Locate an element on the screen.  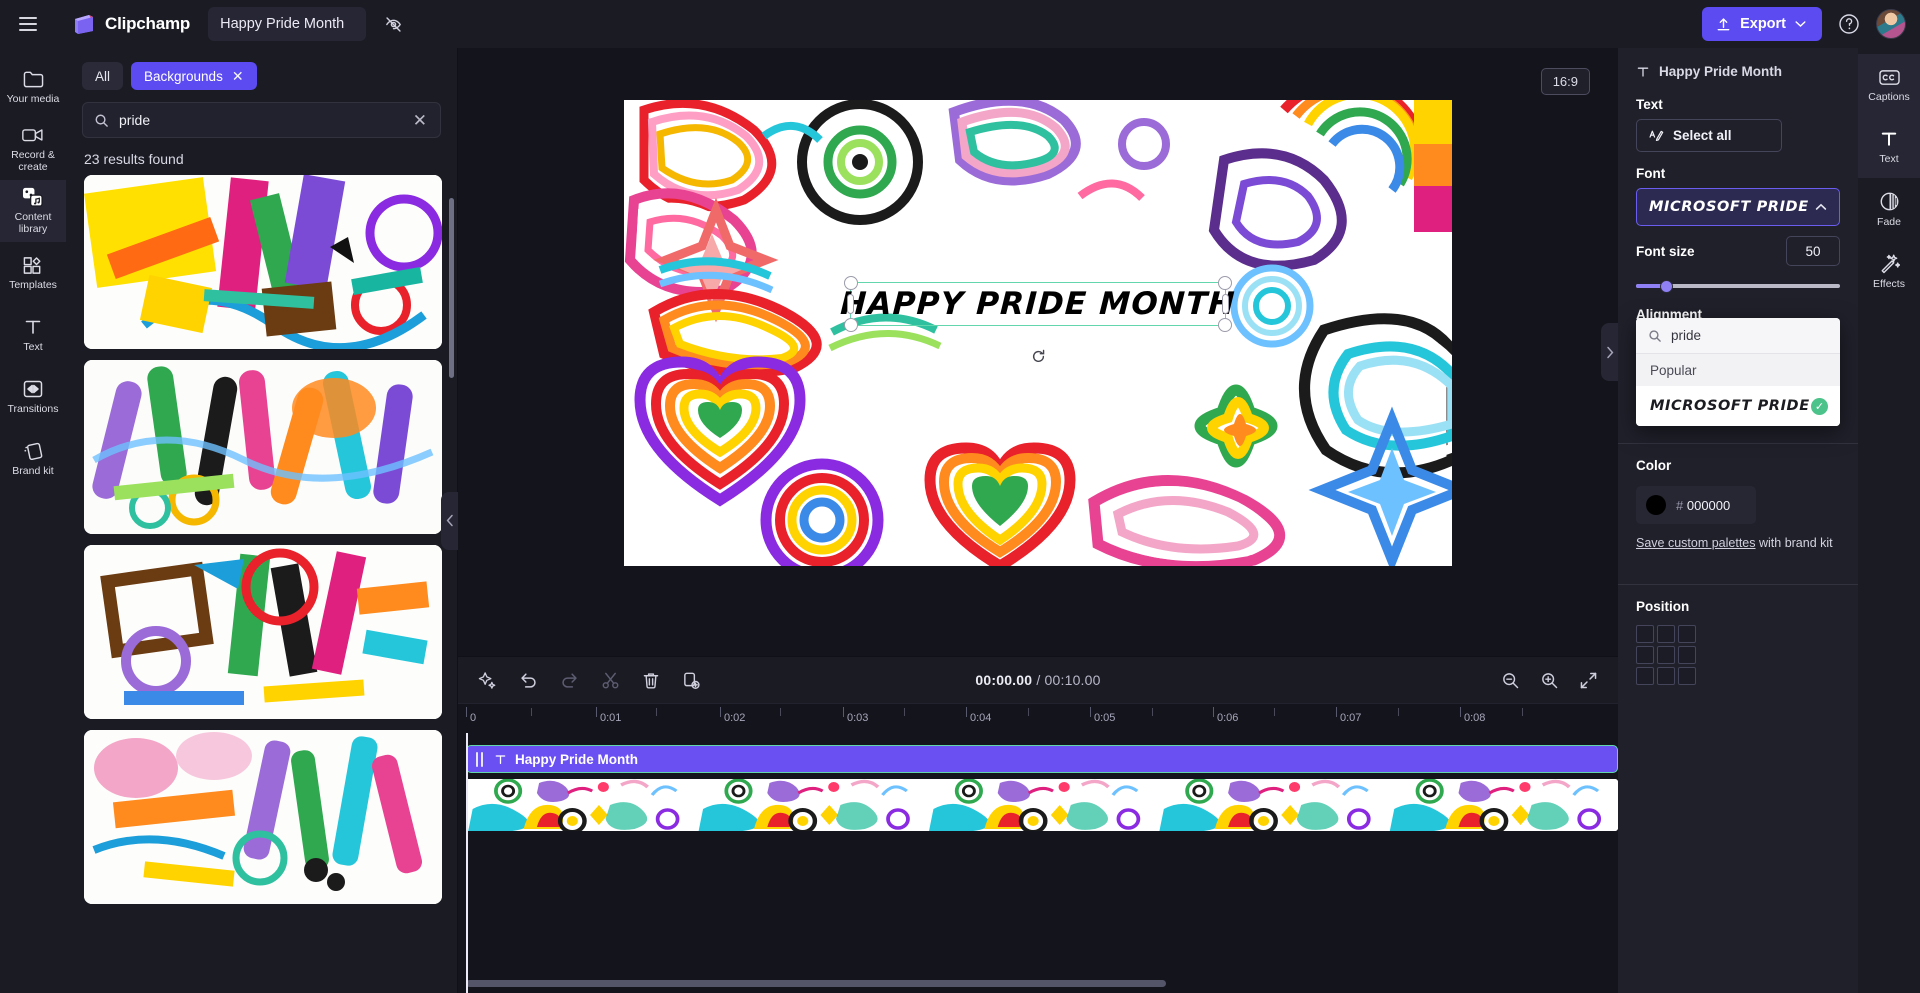
resize-handle-top-right is located at coordinates (1225, 283).